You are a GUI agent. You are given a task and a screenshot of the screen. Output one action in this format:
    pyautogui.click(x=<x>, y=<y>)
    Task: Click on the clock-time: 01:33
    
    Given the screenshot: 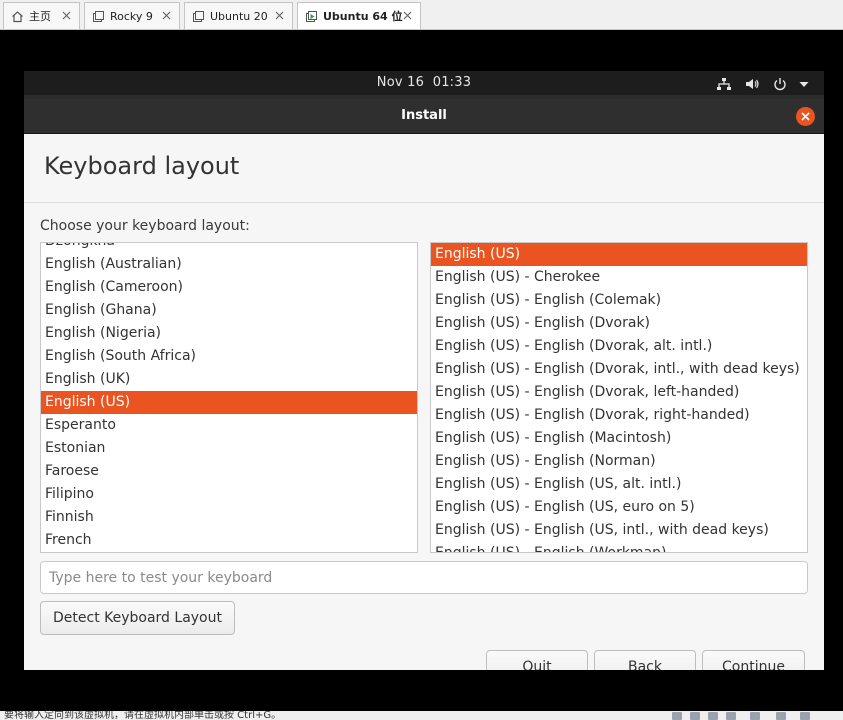 What is the action you would take?
    pyautogui.click(x=452, y=82)
    